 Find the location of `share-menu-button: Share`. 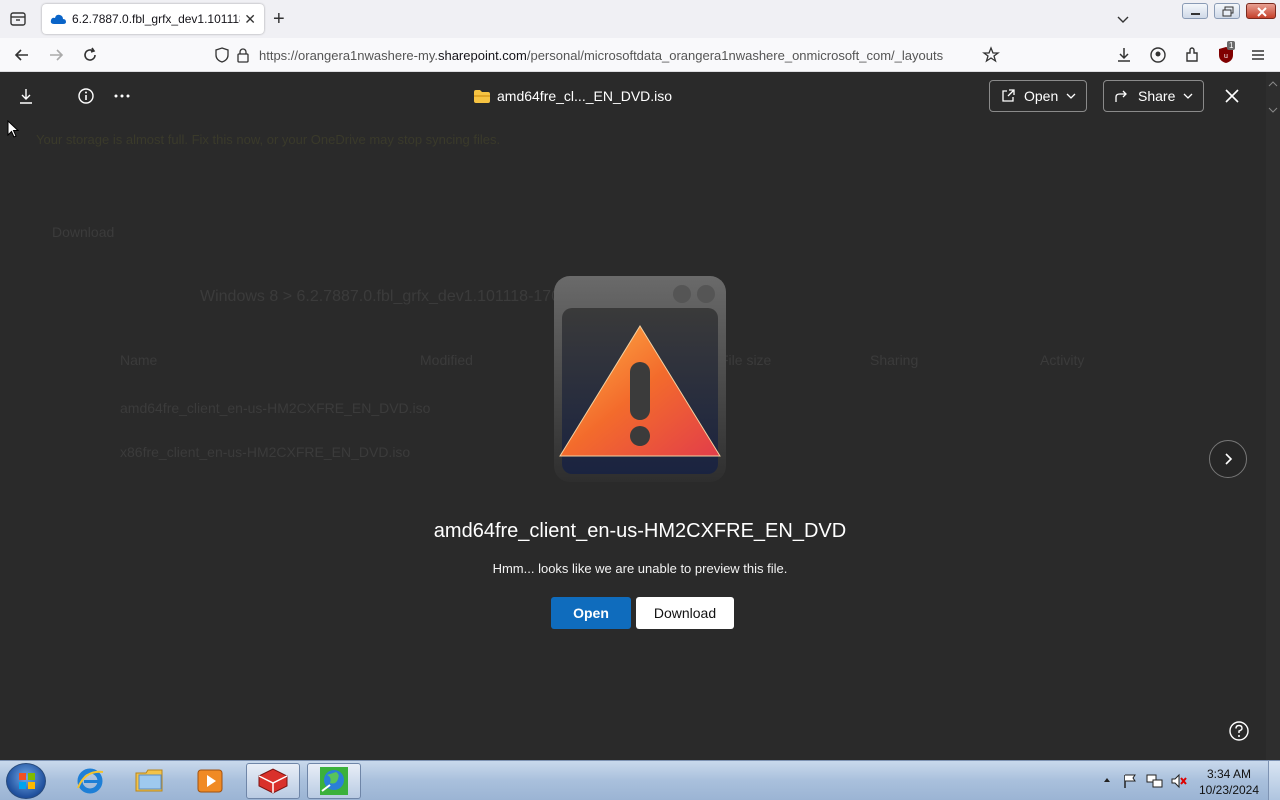

share-menu-button: Share is located at coordinates (1154, 96).